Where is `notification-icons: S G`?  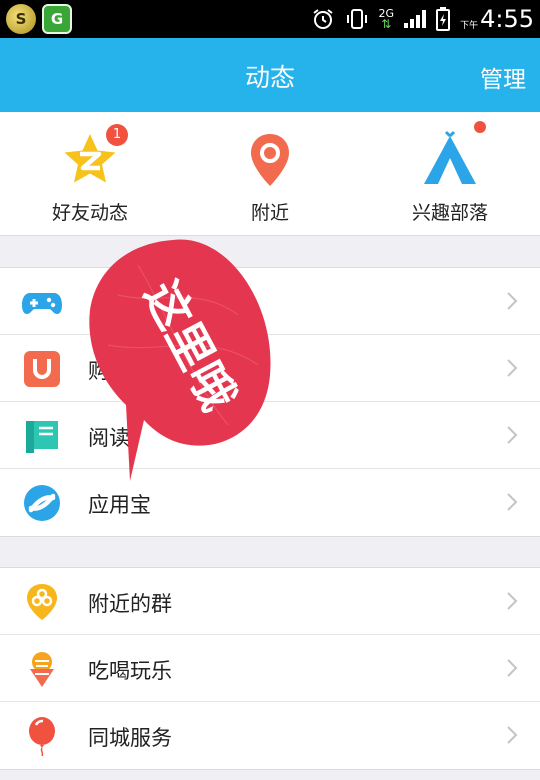
notification-icons: S G is located at coordinates (39, 19).